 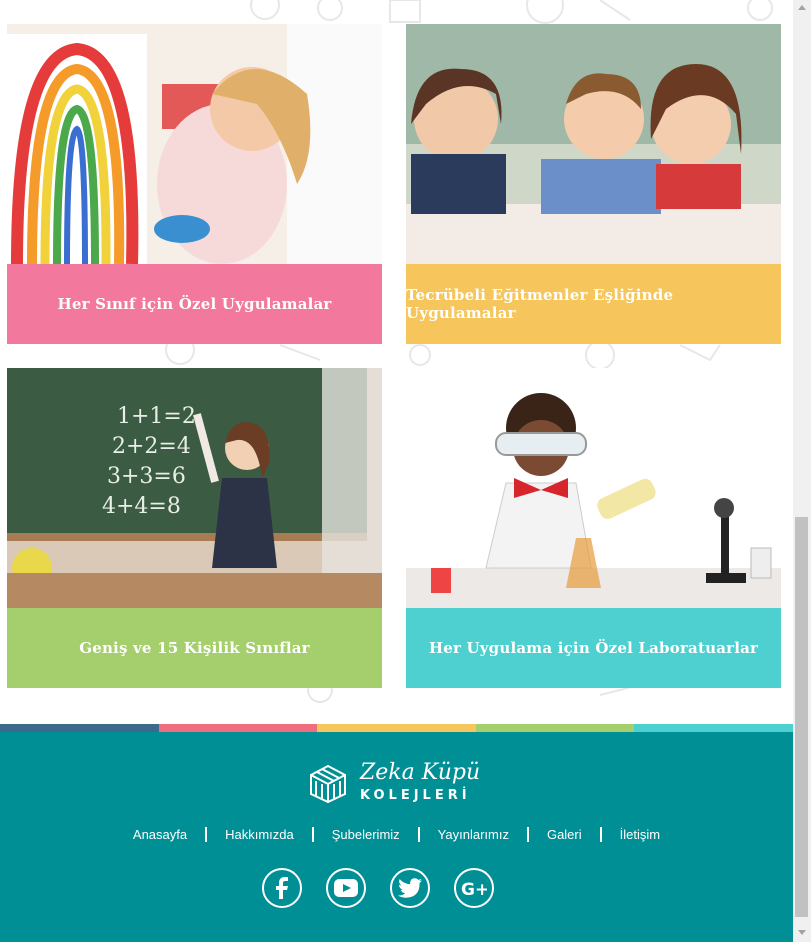 I want to click on google-plus-icon: G+, so click(x=474, y=888).